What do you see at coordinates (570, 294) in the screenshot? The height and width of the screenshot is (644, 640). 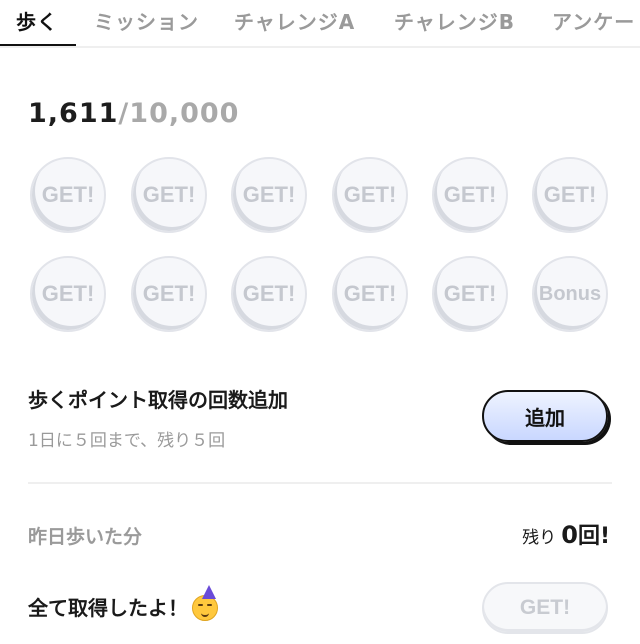 I see `bonus-coin: Bonus` at bounding box center [570, 294].